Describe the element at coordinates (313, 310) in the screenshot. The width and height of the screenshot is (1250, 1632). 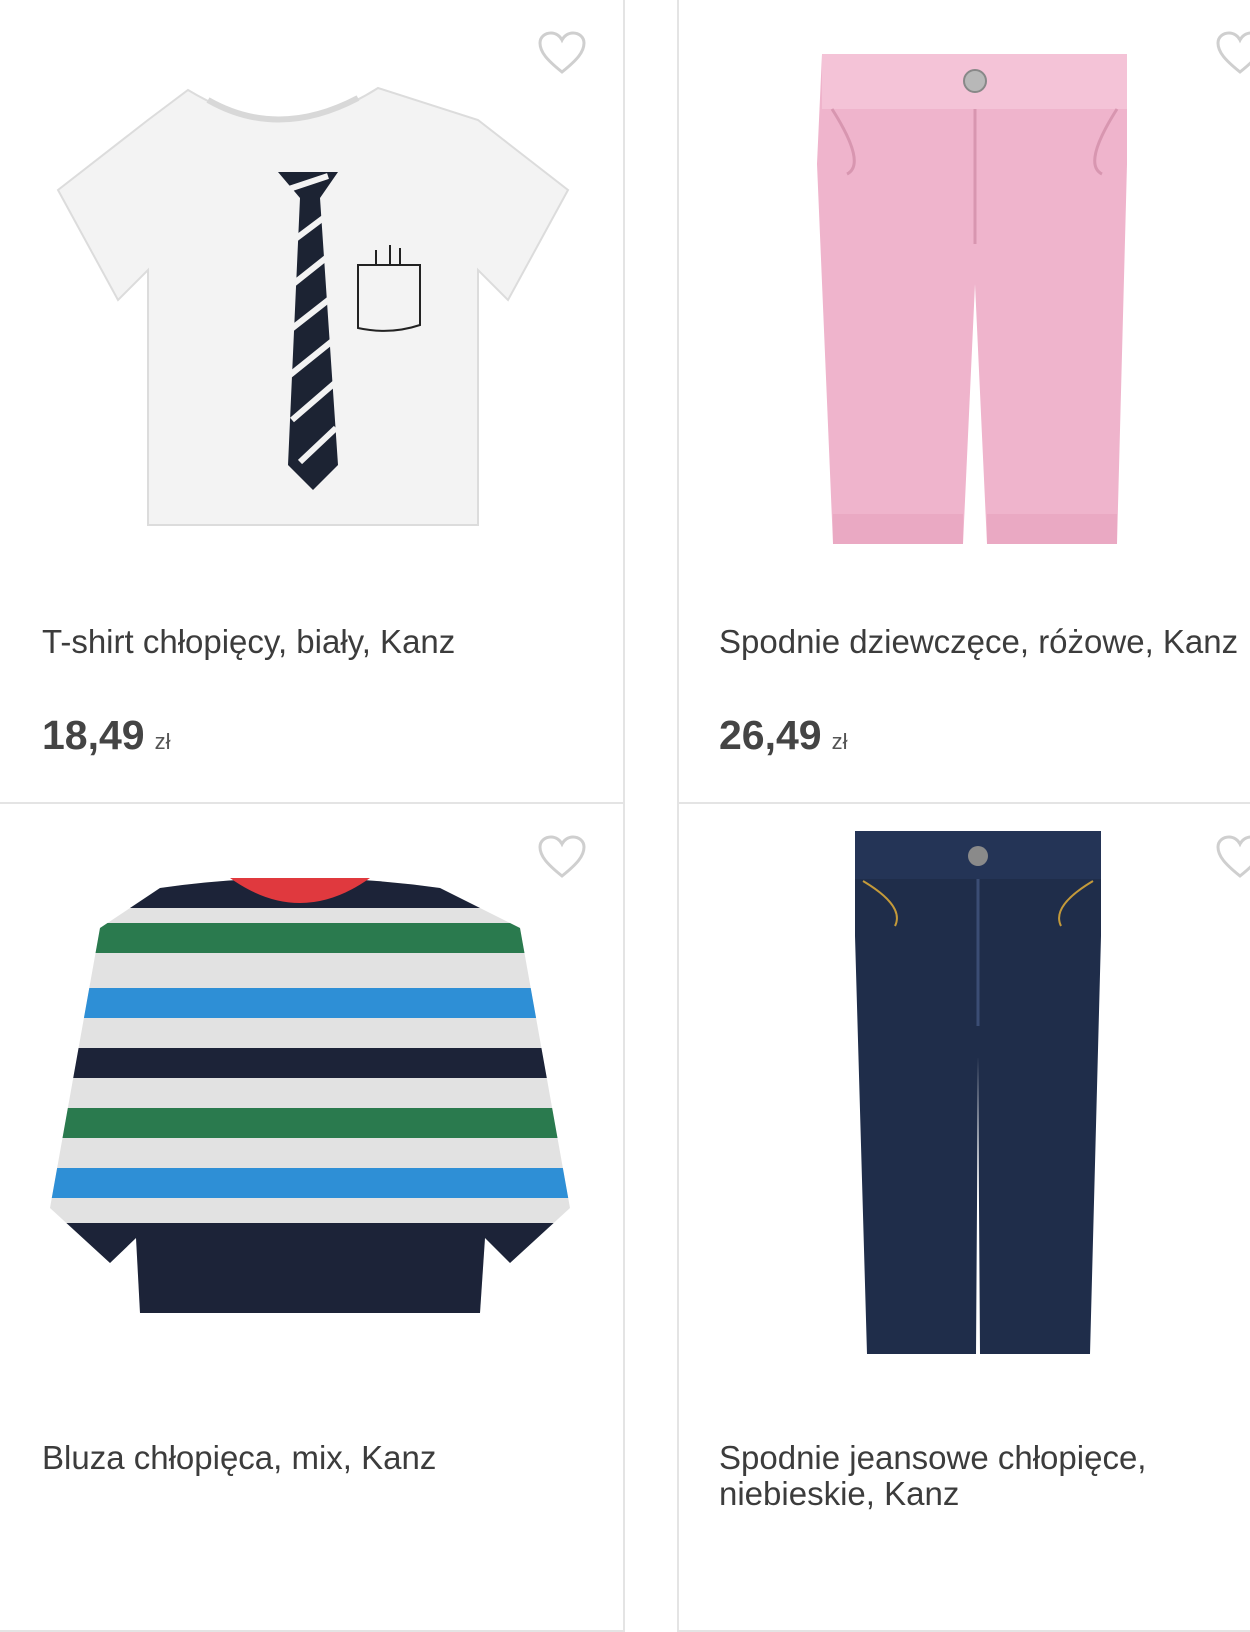
I see `product-image-tshirt` at that location.